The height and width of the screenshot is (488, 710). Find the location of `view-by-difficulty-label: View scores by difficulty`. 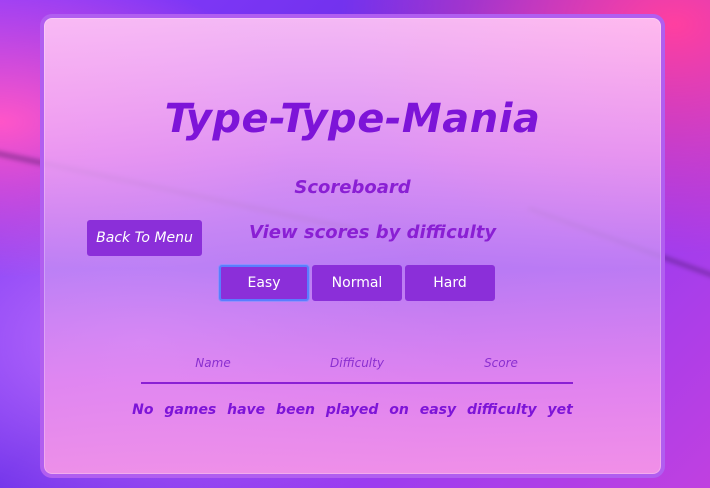

view-by-difficulty-label: View scores by difficulty is located at coordinates (373, 232).